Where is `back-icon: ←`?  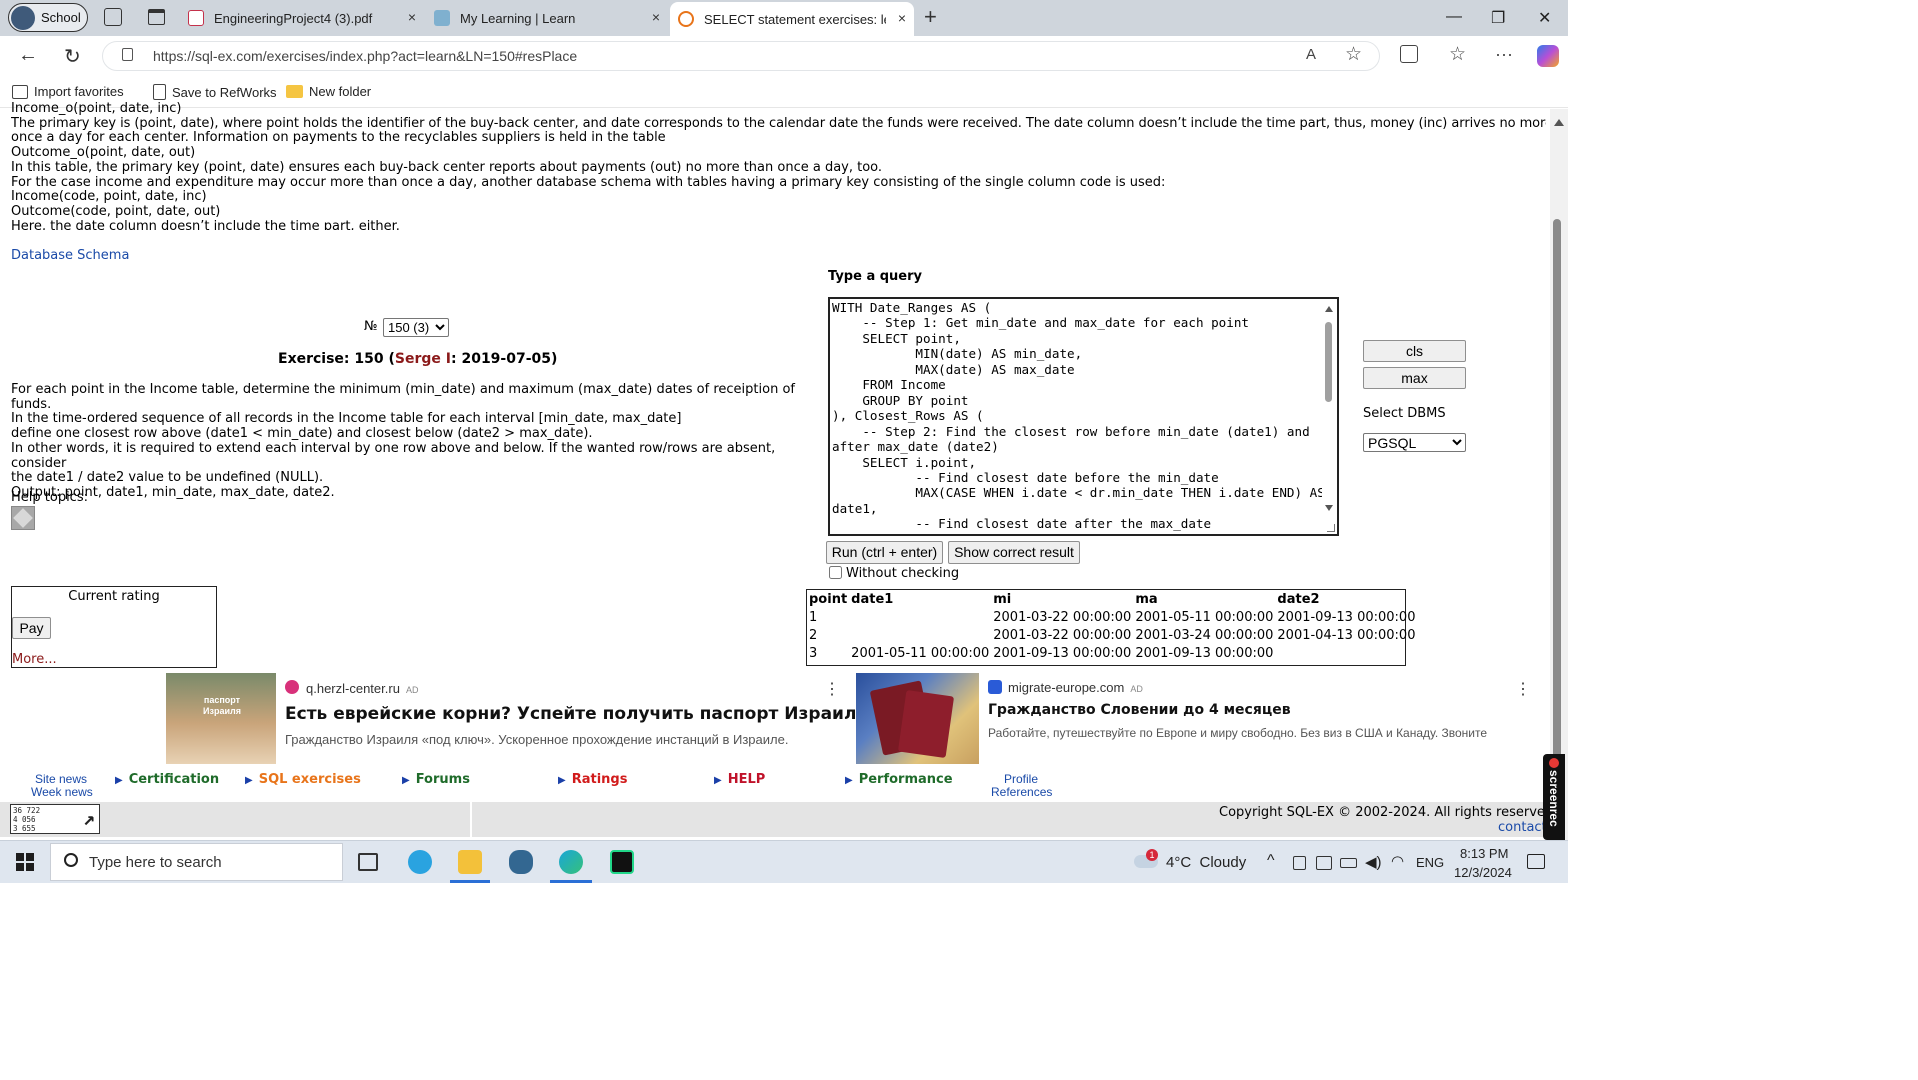
back-icon: ← is located at coordinates (28, 55).